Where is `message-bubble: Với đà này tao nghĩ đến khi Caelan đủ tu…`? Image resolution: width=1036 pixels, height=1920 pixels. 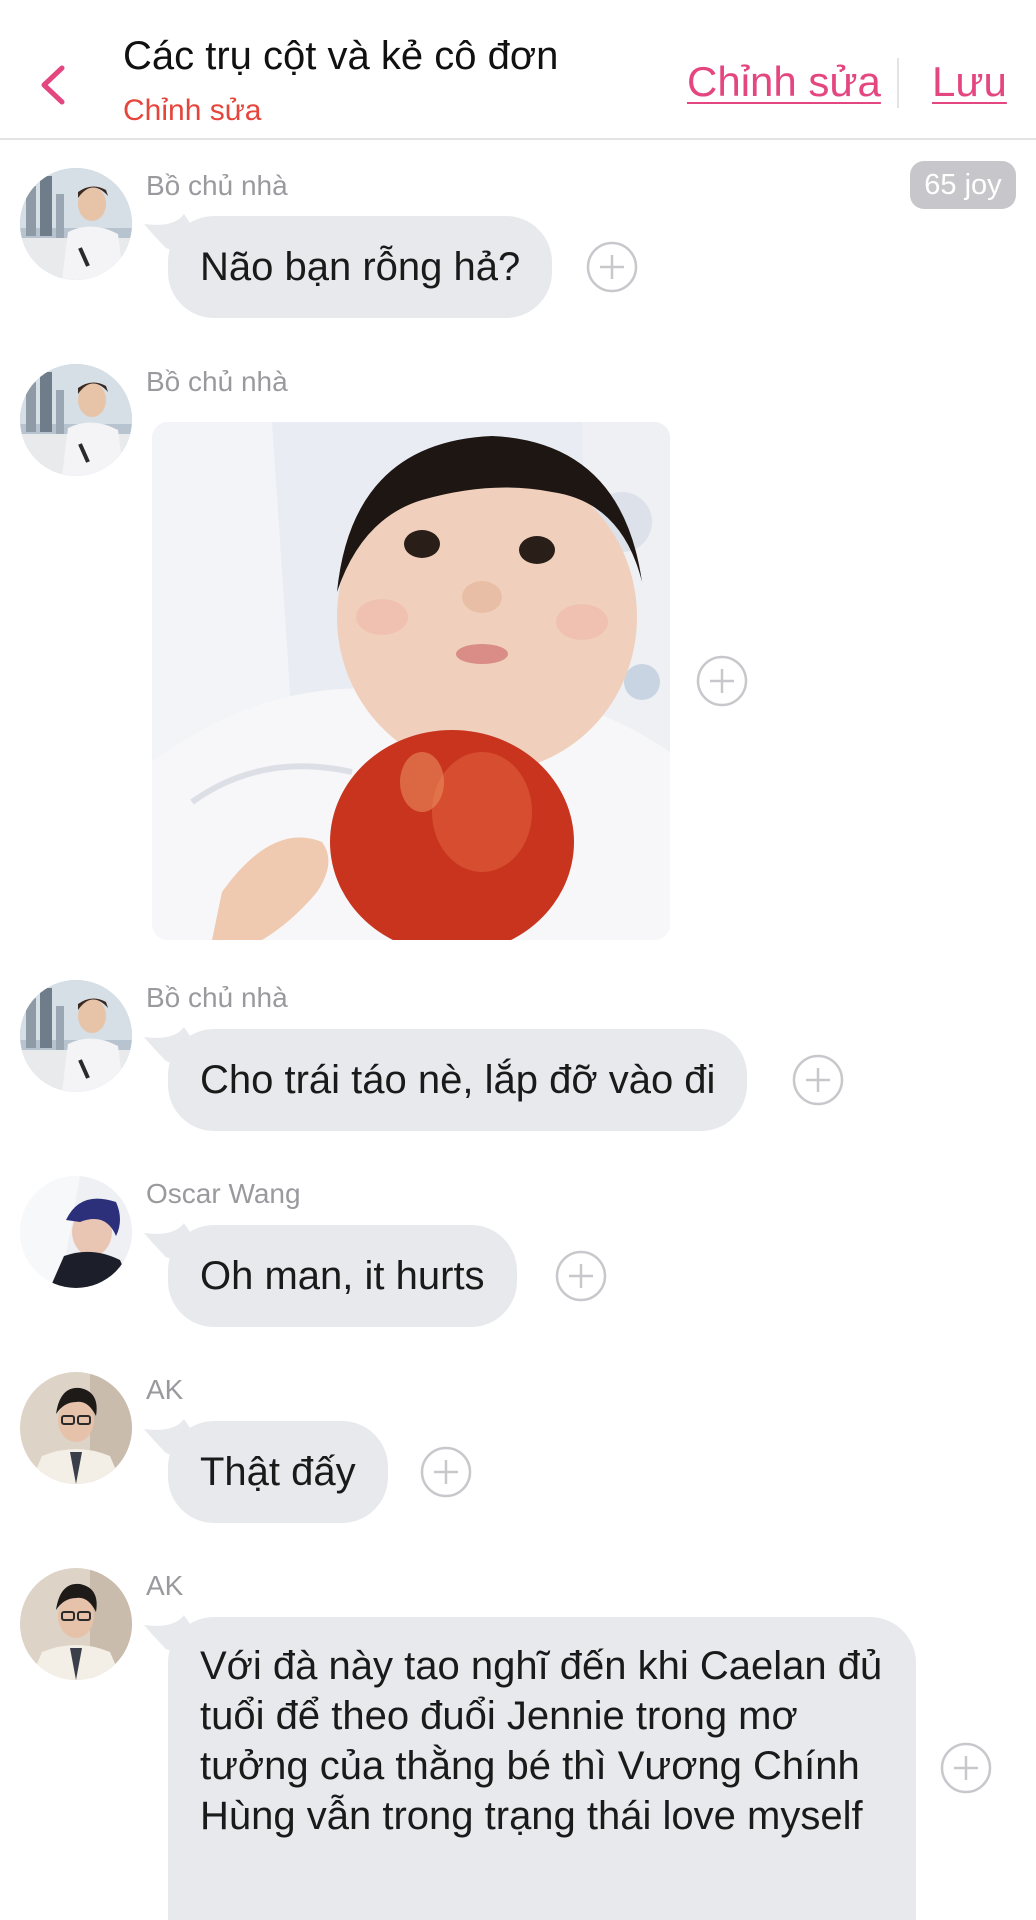 message-bubble: Với đà này tao nghĩ đến khi Caelan đủ tu… is located at coordinates (542, 1768).